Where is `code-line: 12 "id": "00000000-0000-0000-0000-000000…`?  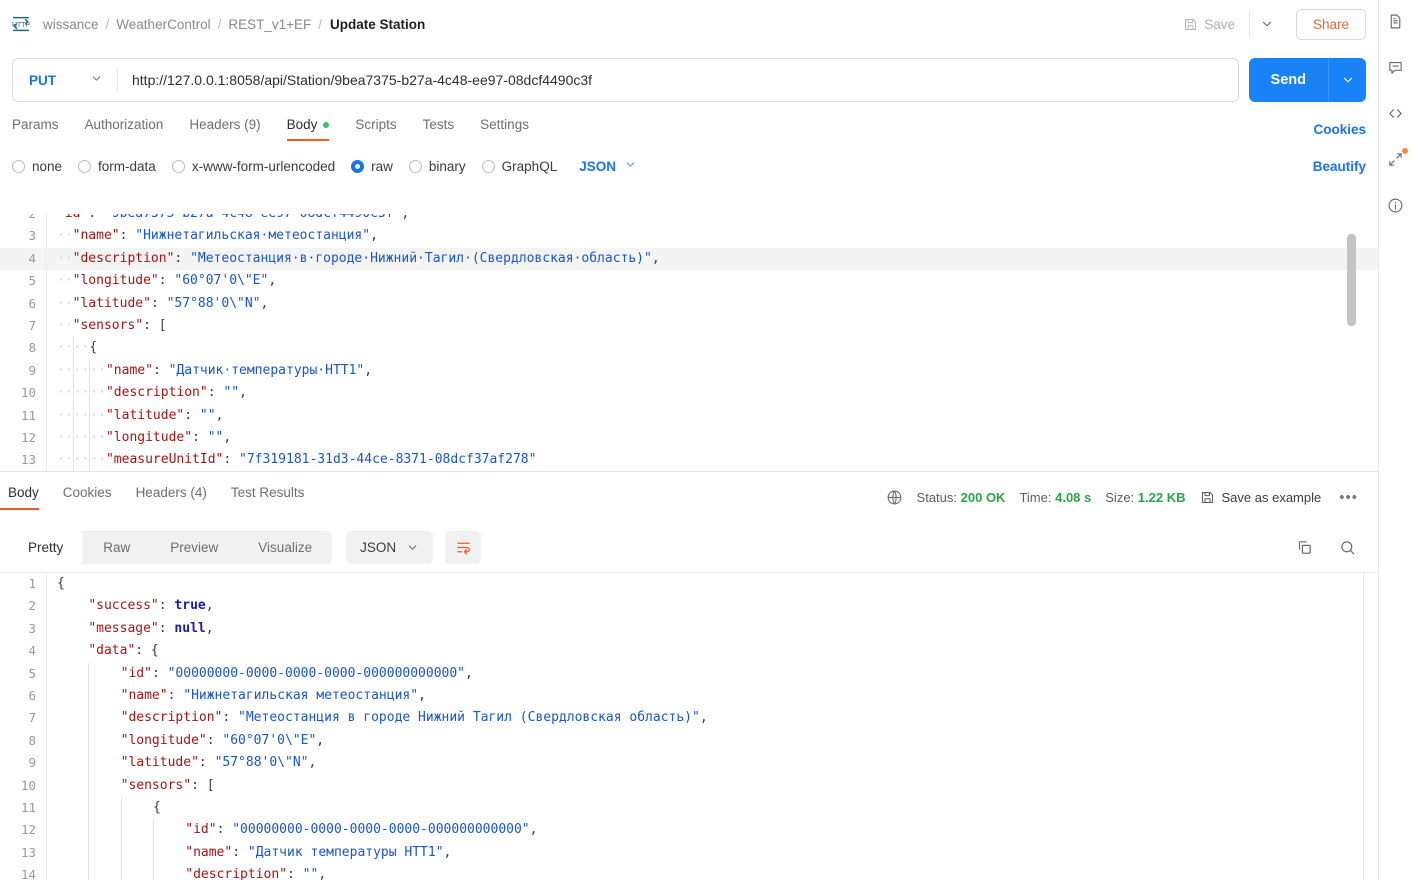
code-line: 12 "id": "00000000-0000-0000-0000-000000… is located at coordinates (689, 830).